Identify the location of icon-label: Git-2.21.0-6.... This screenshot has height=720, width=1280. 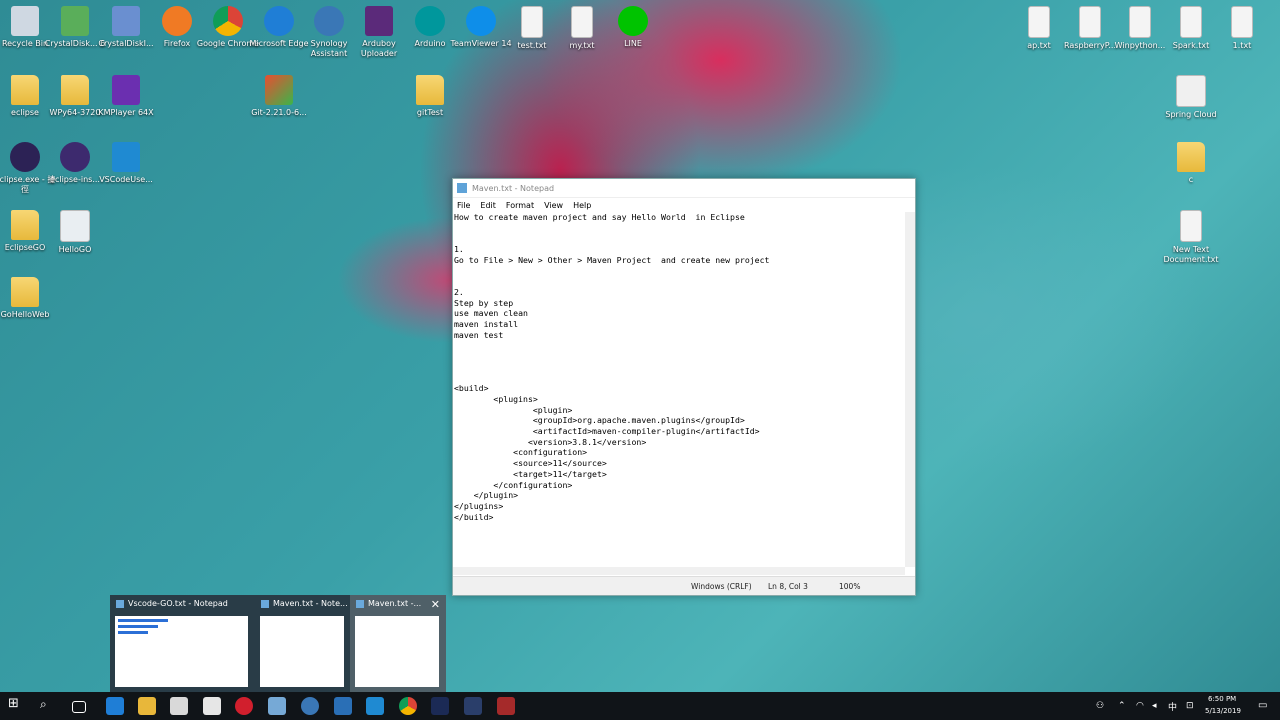
(279, 112).